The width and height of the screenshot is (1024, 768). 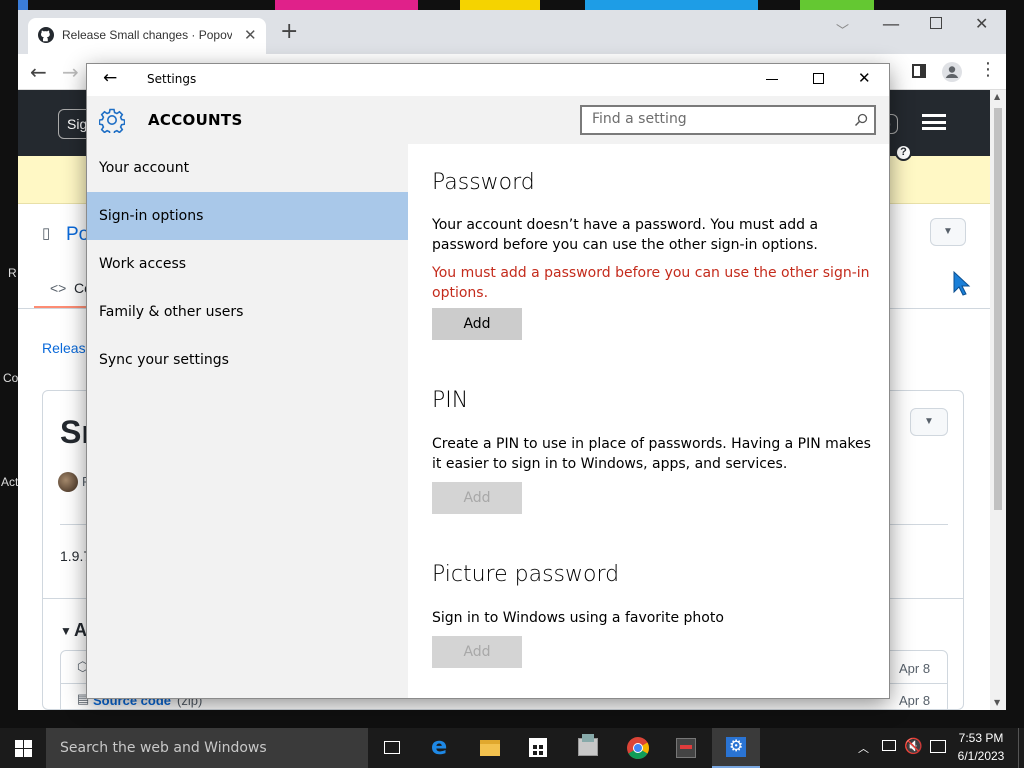 What do you see at coordinates (247, 360) in the screenshot?
I see `sidebar-item-sync-settings: Sync your settings` at bounding box center [247, 360].